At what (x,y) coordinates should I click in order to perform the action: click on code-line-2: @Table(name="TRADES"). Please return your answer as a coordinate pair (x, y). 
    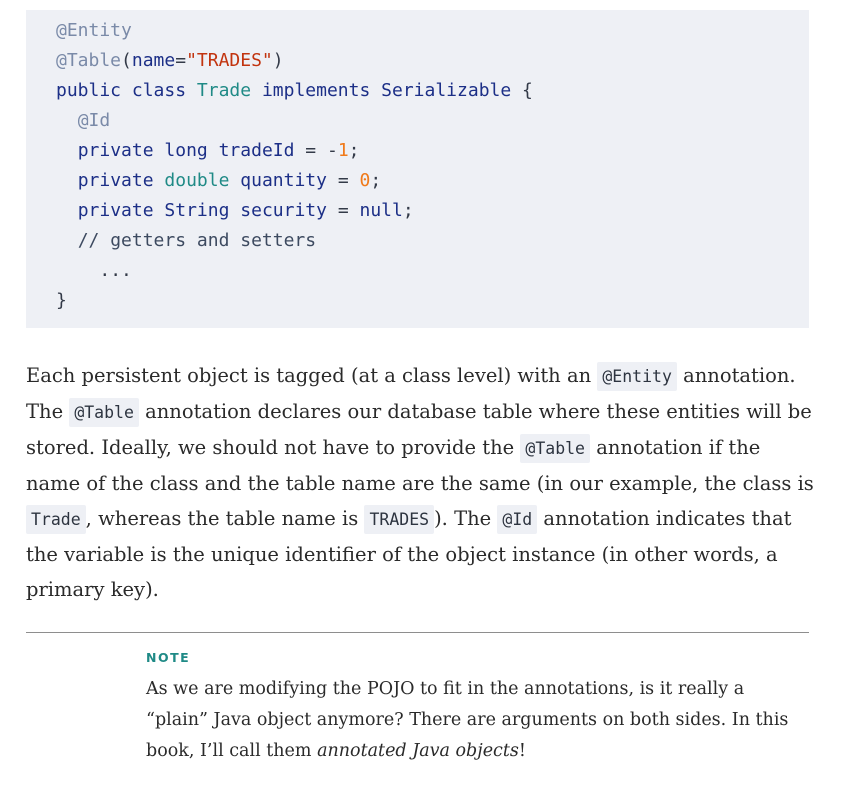
    Looking at the image, I should click on (170, 60).